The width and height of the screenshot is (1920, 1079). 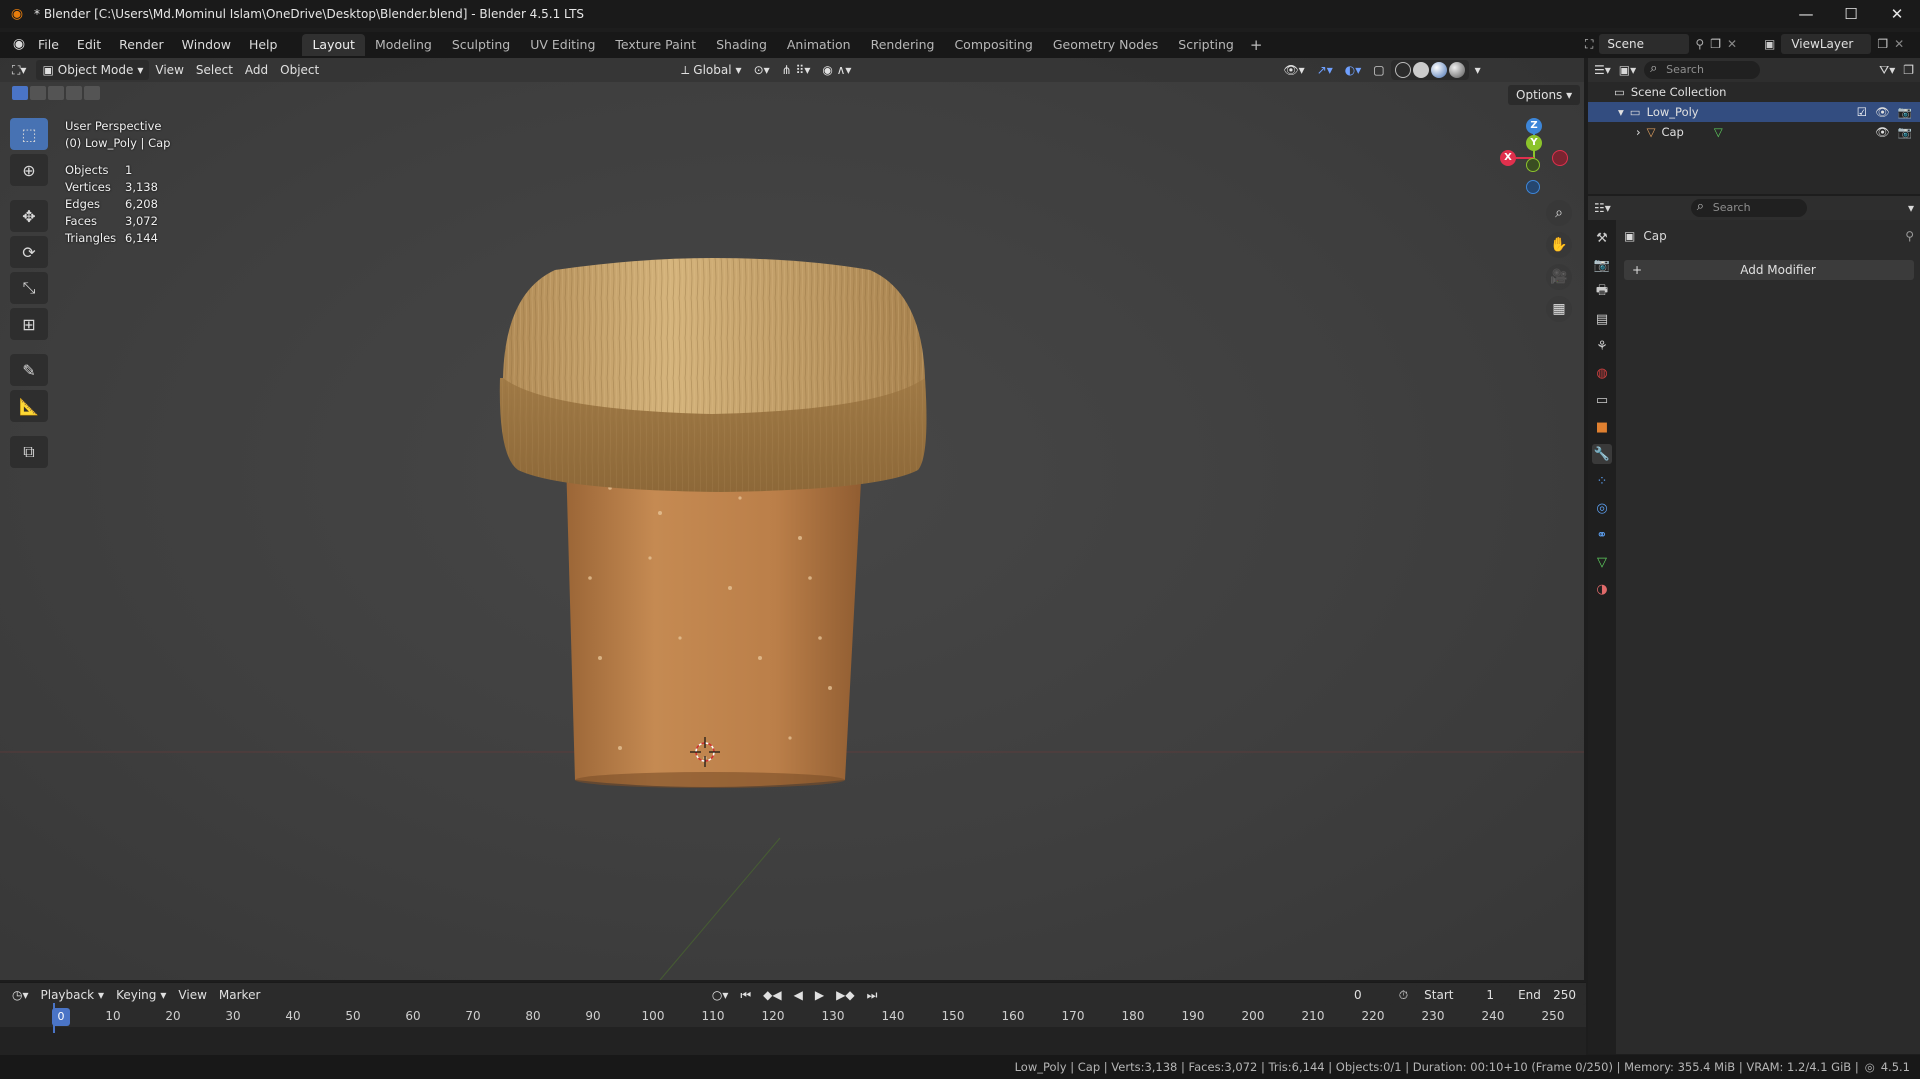 I want to click on scale-tool-icon: ⤡, so click(x=29, y=288).